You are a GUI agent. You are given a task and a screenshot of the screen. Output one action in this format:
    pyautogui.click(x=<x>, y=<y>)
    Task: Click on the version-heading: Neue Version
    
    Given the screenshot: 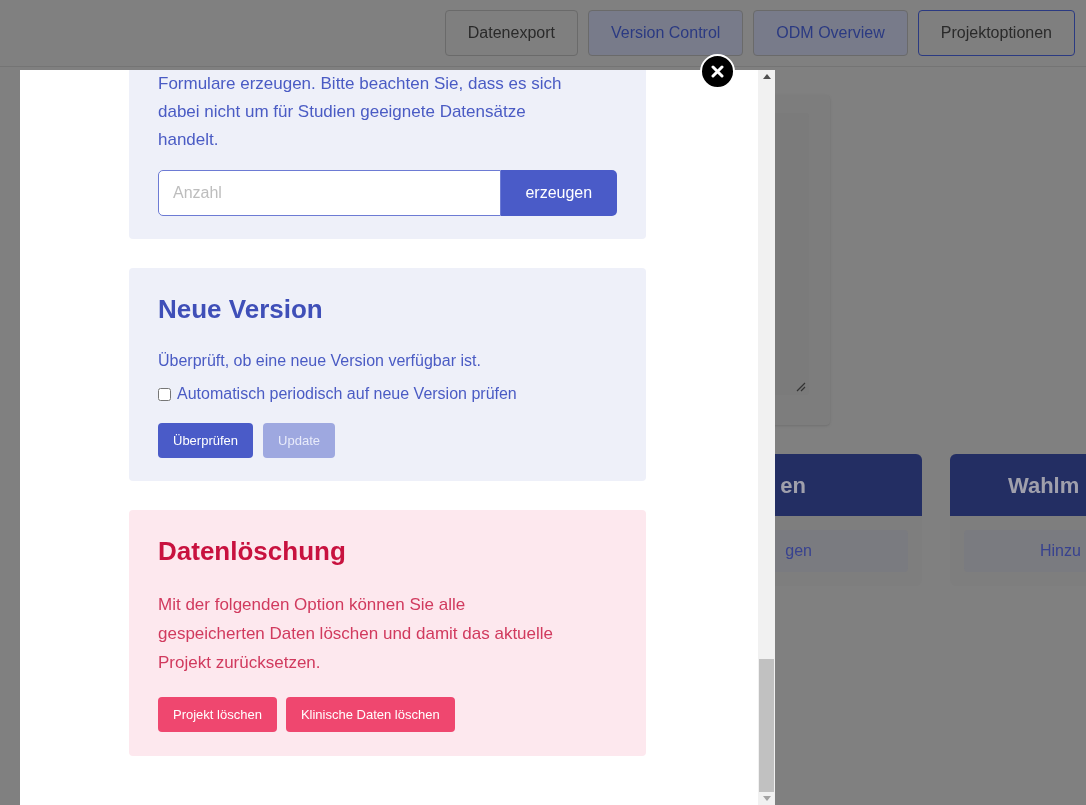 What is the action you would take?
    pyautogui.click(x=241, y=309)
    